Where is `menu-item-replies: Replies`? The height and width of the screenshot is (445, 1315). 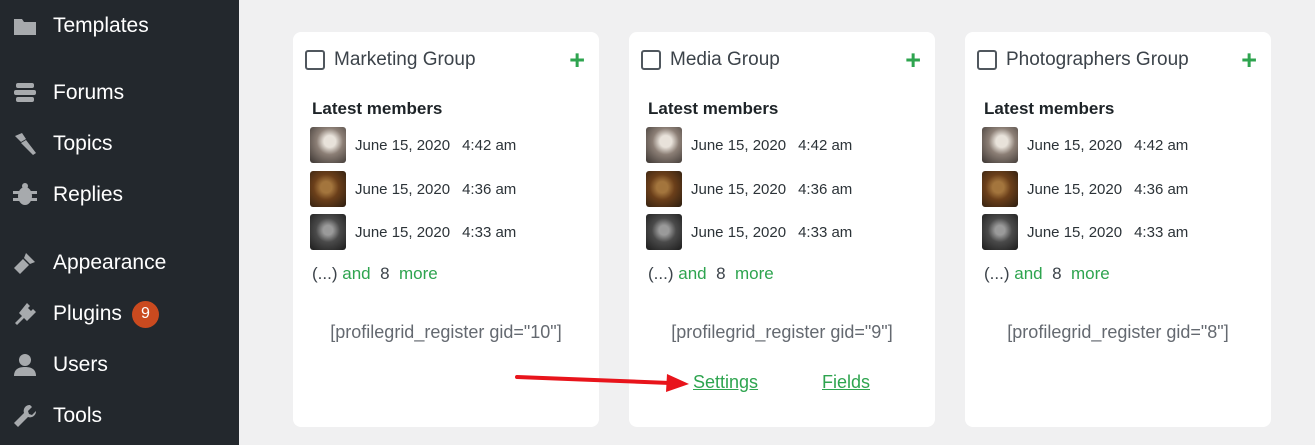
menu-item-replies: Replies is located at coordinates (119, 195).